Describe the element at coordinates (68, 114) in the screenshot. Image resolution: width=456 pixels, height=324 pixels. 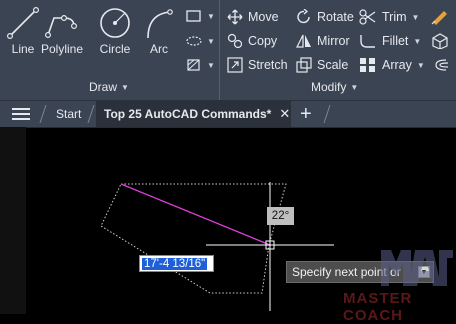
I see `tab-start: Start` at that location.